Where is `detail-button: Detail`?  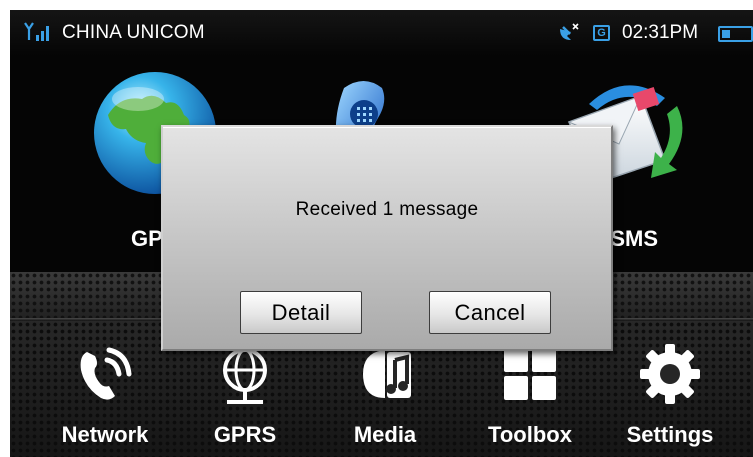 detail-button: Detail is located at coordinates (301, 312).